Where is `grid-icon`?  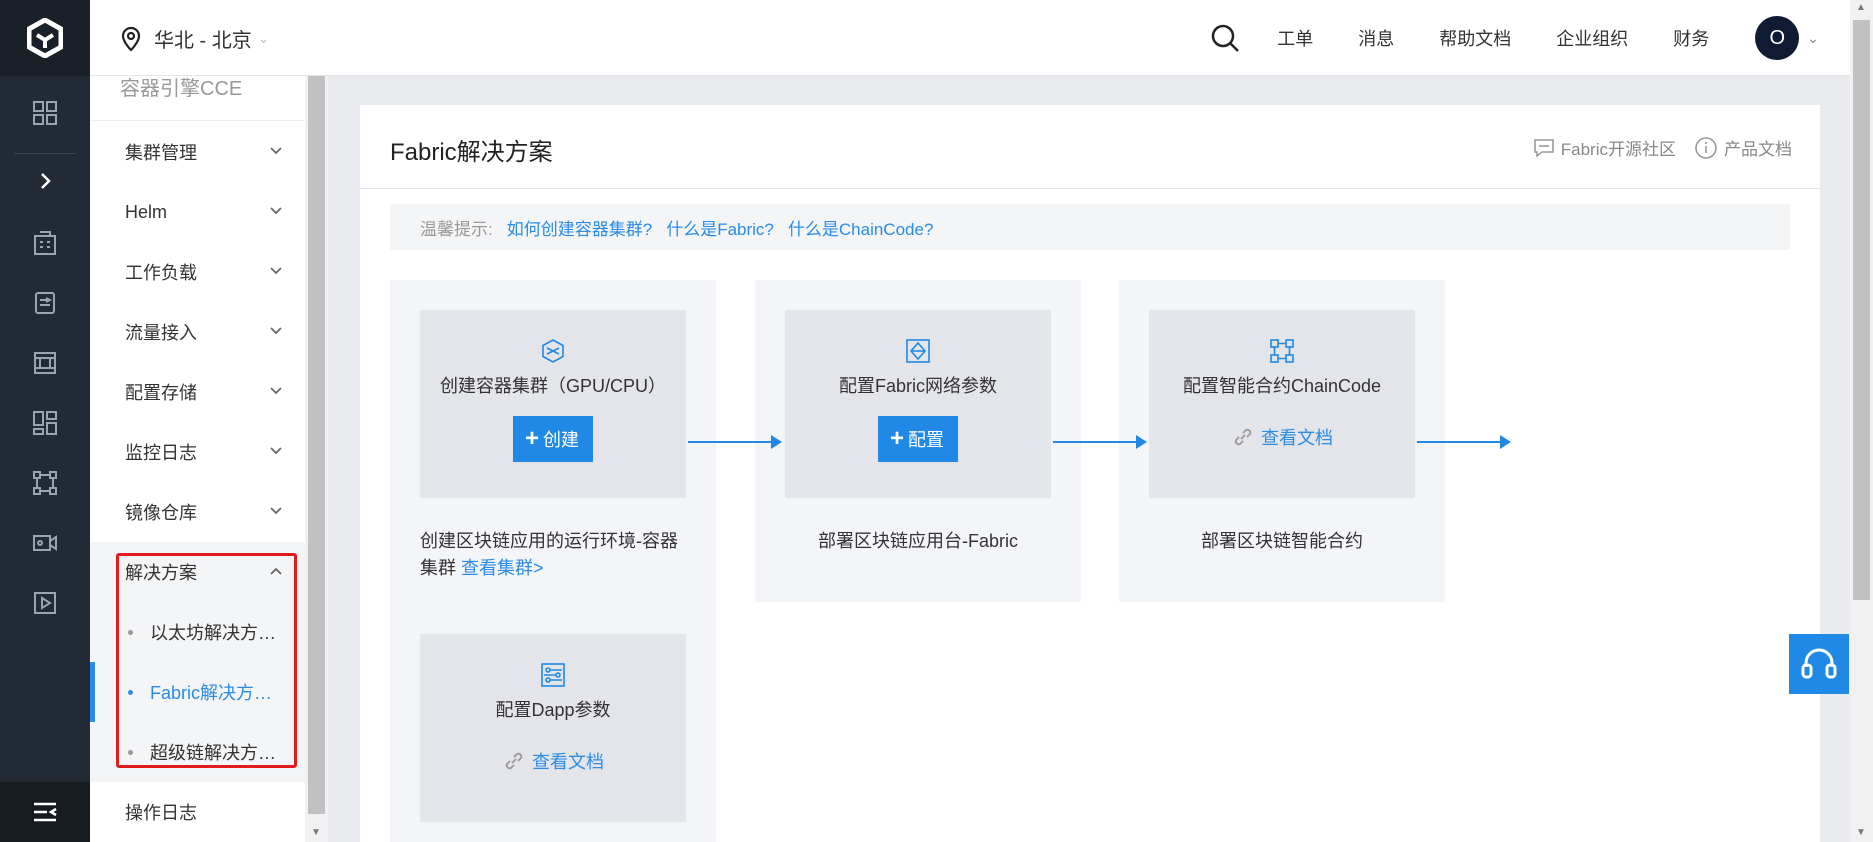 grid-icon is located at coordinates (45, 113).